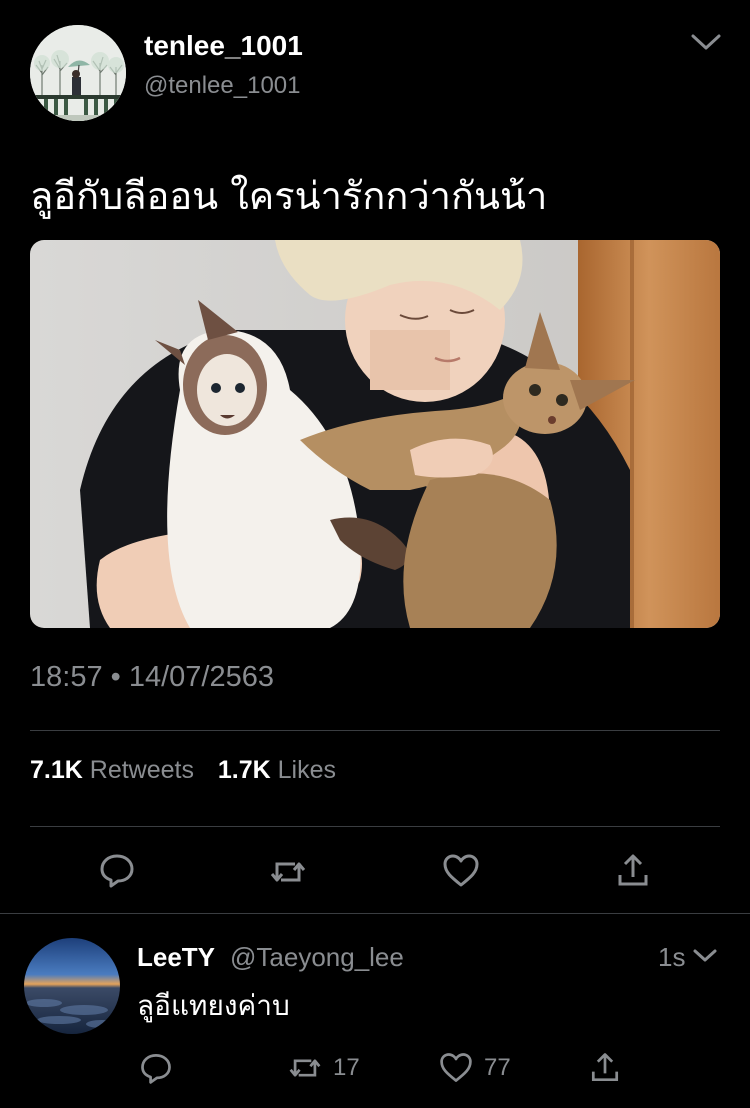 The width and height of the screenshot is (750, 1108). I want to click on author-avatar, so click(78, 73).